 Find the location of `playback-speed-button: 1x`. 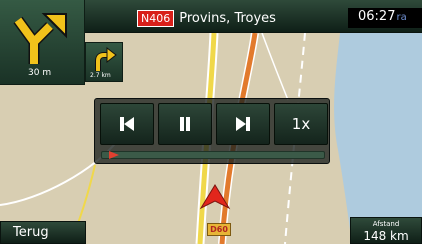

playback-speed-button: 1x is located at coordinates (301, 124).